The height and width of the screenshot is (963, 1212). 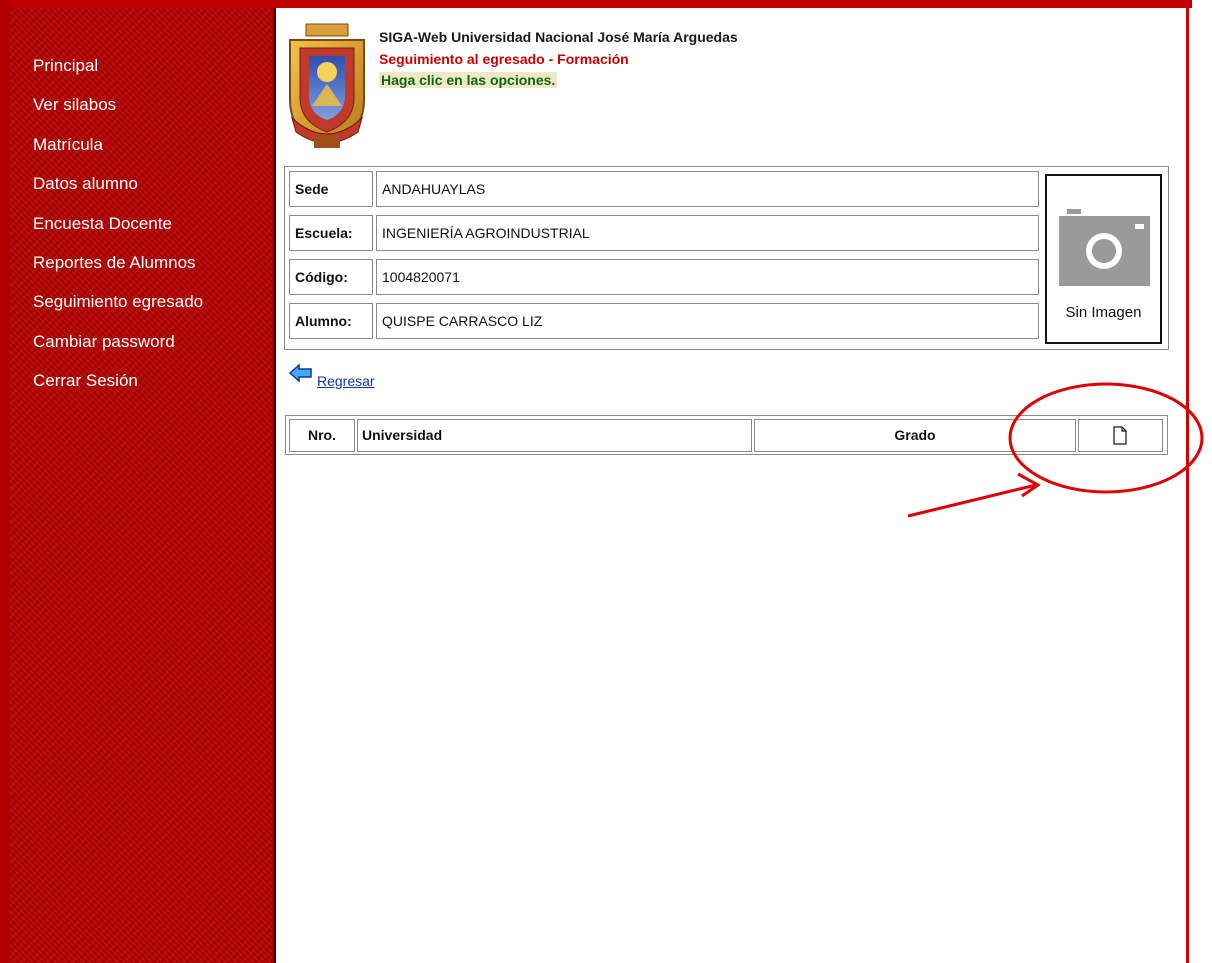 What do you see at coordinates (554, 435) in the screenshot?
I see `column-header-universidad: Universidad` at bounding box center [554, 435].